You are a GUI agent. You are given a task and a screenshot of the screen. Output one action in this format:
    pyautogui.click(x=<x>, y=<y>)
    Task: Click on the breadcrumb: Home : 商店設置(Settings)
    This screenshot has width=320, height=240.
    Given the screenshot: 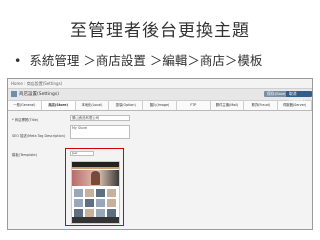 What is the action you would take?
    pyautogui.click(x=36, y=84)
    